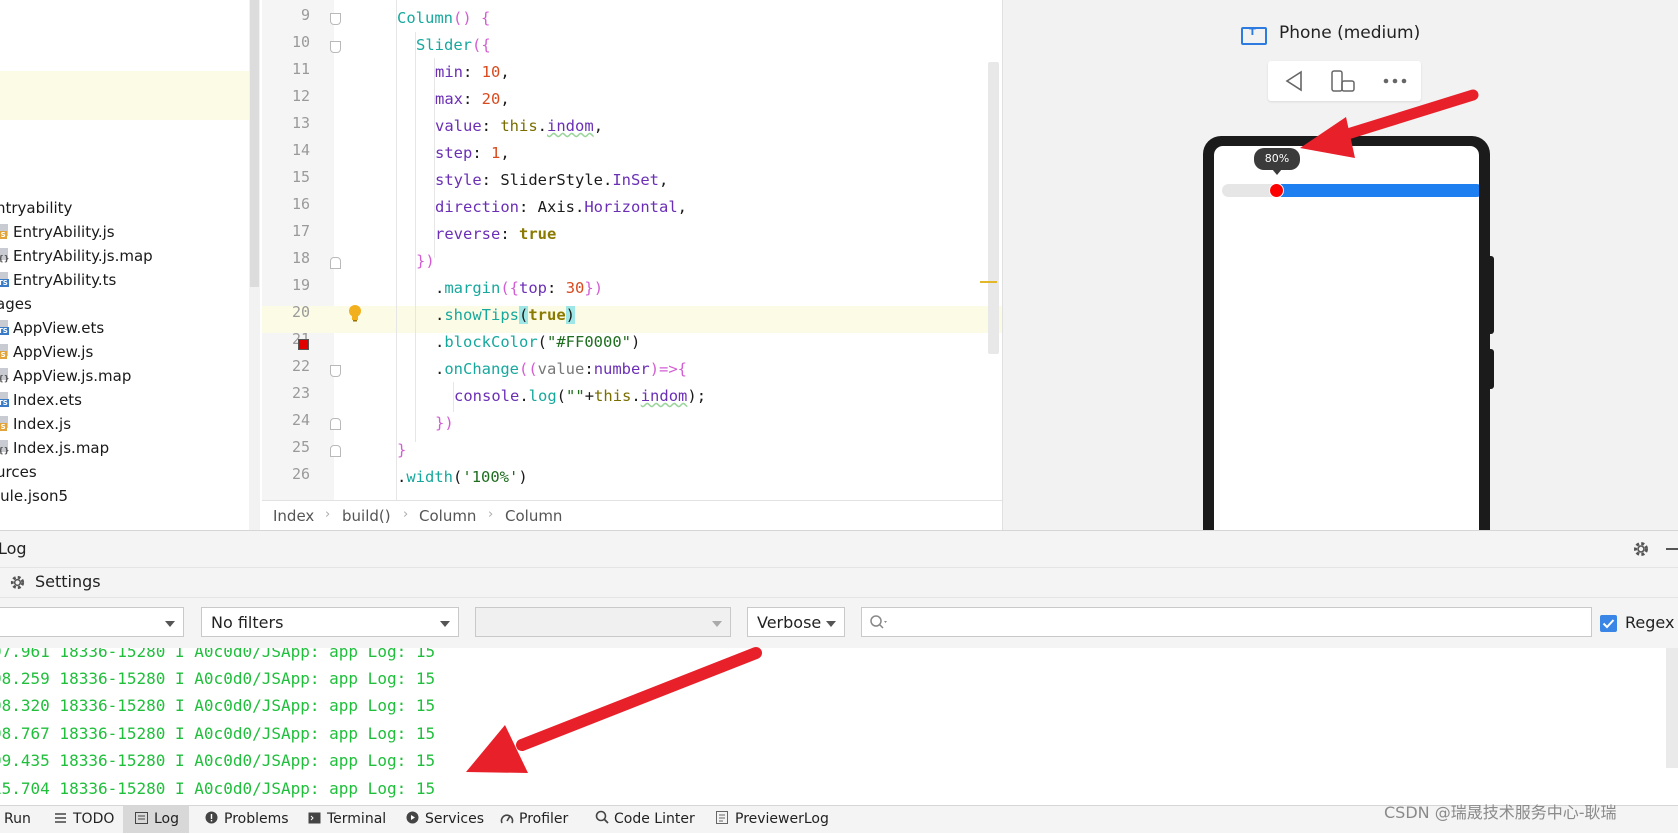  What do you see at coordinates (300, 69) in the screenshot?
I see `line-number: 11` at bounding box center [300, 69].